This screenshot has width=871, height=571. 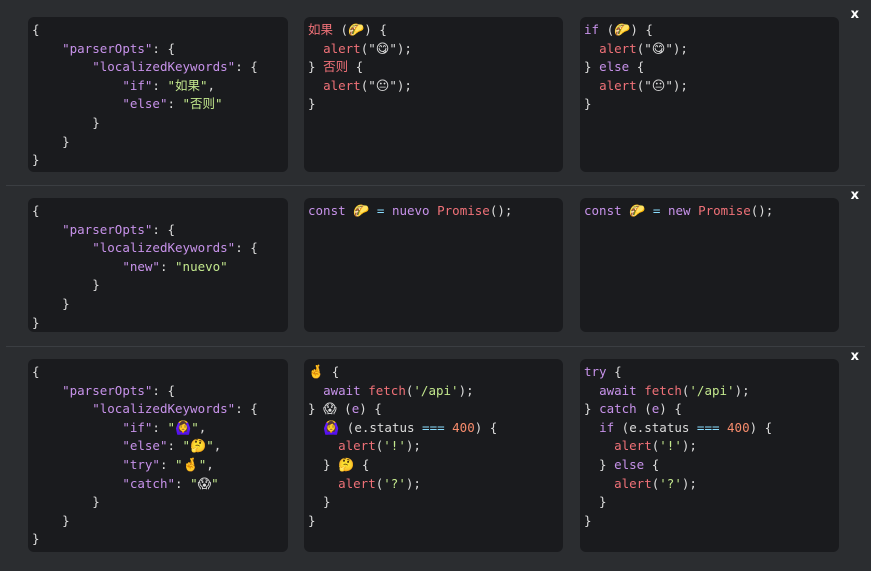 I want to click on code-line: 如果 (🌮) {, so click(x=433, y=30).